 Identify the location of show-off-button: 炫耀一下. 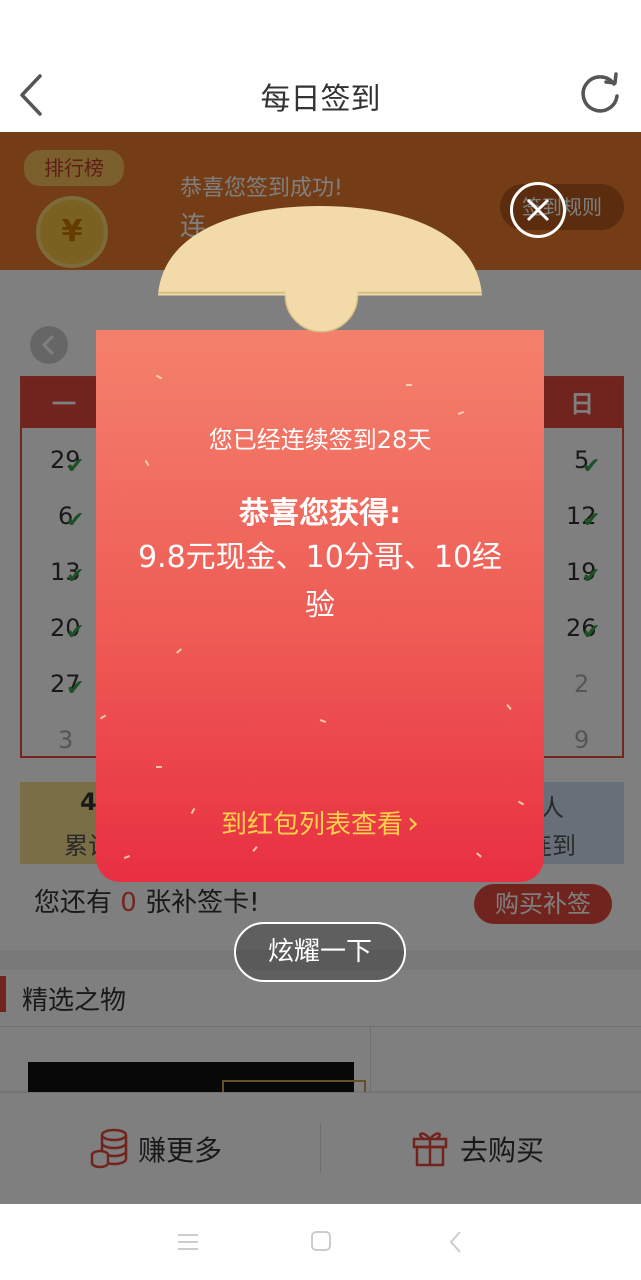
(320, 952).